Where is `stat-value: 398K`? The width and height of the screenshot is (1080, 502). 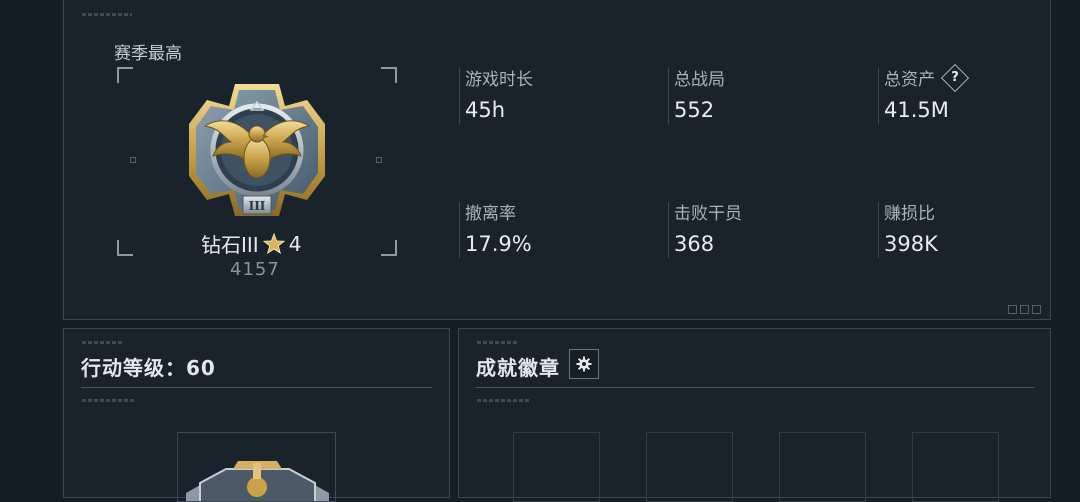 stat-value: 398K is located at coordinates (911, 244).